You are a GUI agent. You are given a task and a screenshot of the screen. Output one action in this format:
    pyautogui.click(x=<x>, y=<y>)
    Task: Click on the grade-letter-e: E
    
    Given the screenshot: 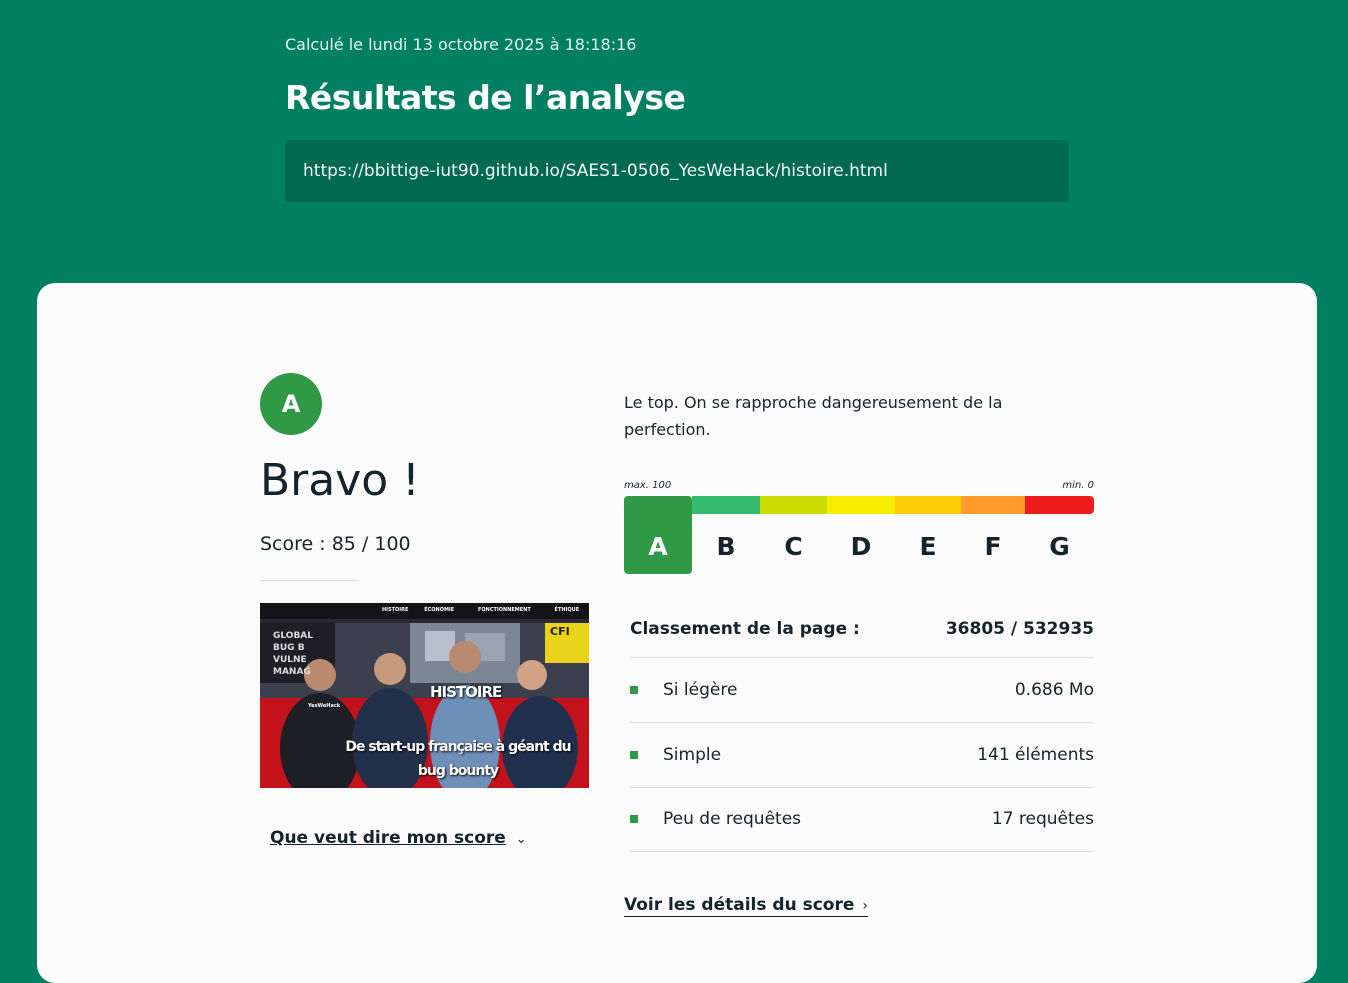 What is the action you would take?
    pyautogui.click(x=928, y=546)
    